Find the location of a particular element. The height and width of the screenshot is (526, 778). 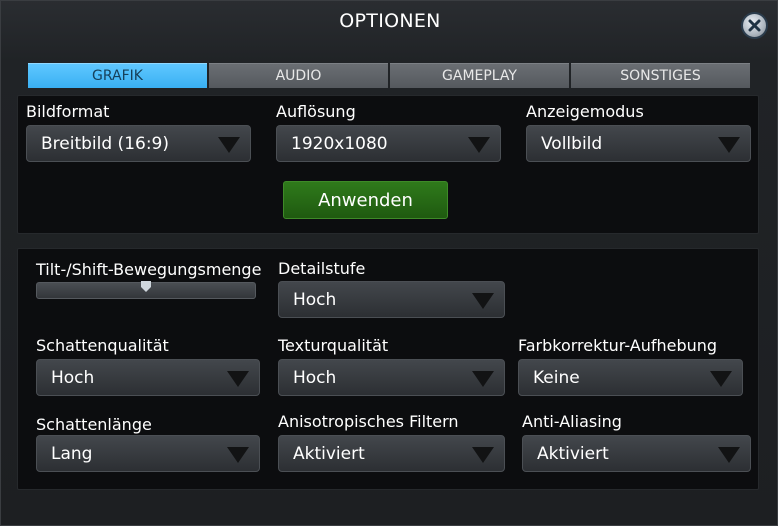

window-title: OPTIONEN is located at coordinates (390, 21).